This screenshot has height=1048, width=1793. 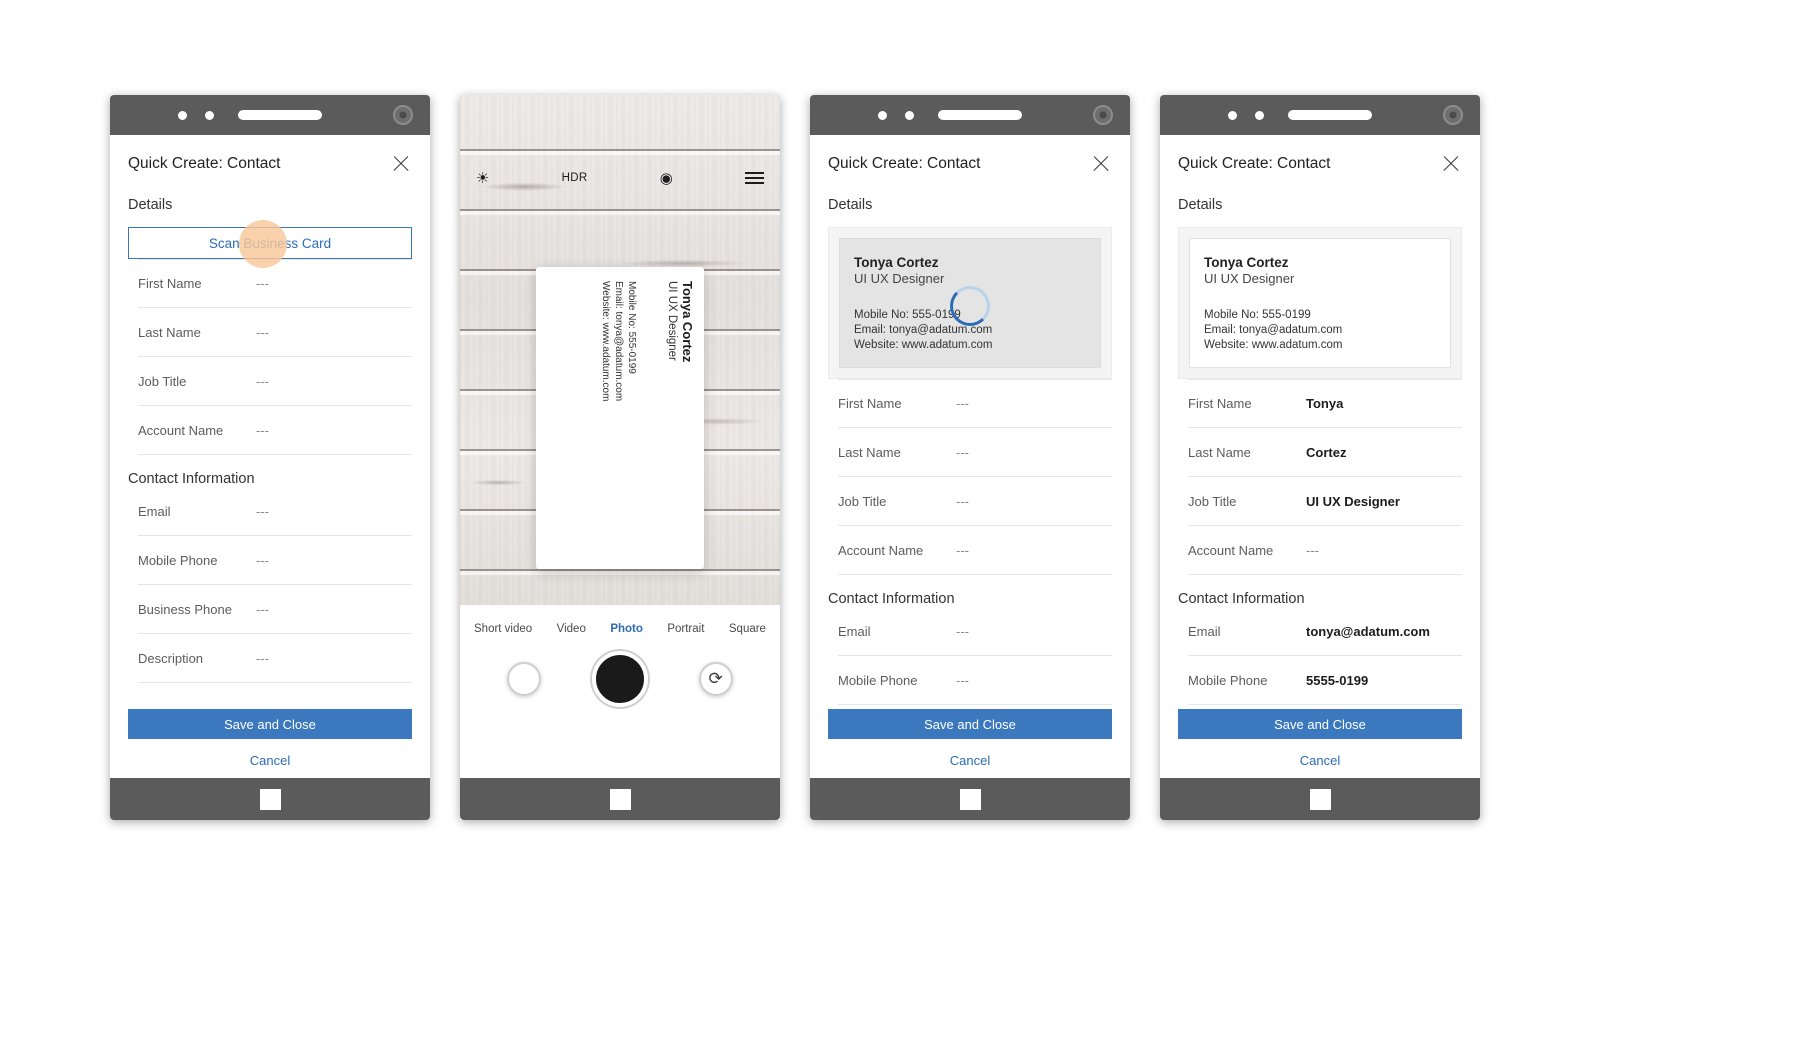 What do you see at coordinates (619, 679) in the screenshot?
I see `shutter-button` at bounding box center [619, 679].